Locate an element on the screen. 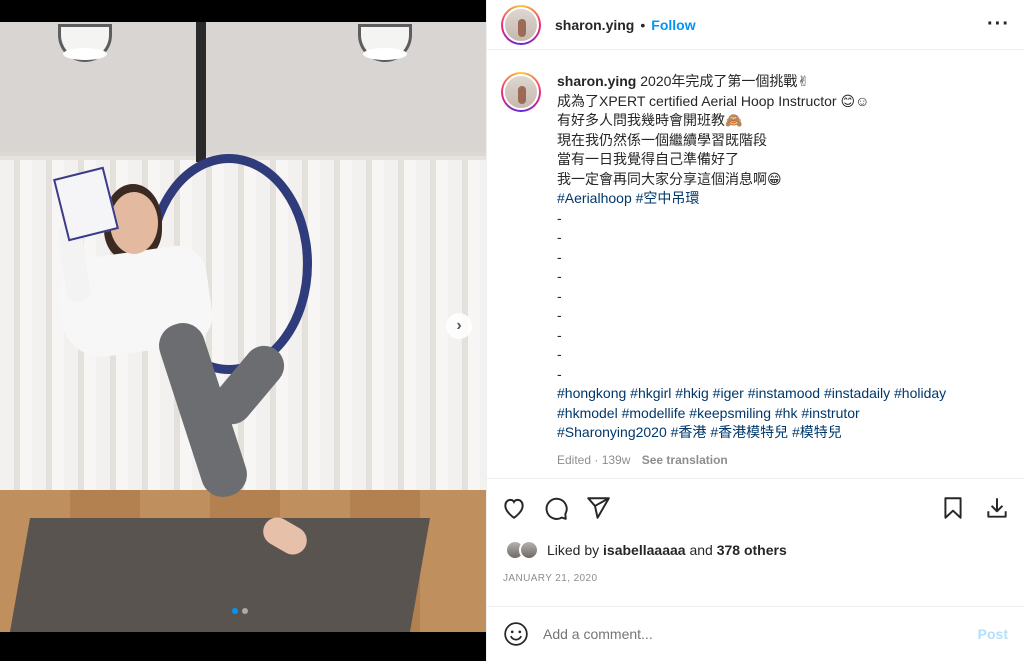 The height and width of the screenshot is (661, 1024). photo-lamp-left is located at coordinates (85, 43).